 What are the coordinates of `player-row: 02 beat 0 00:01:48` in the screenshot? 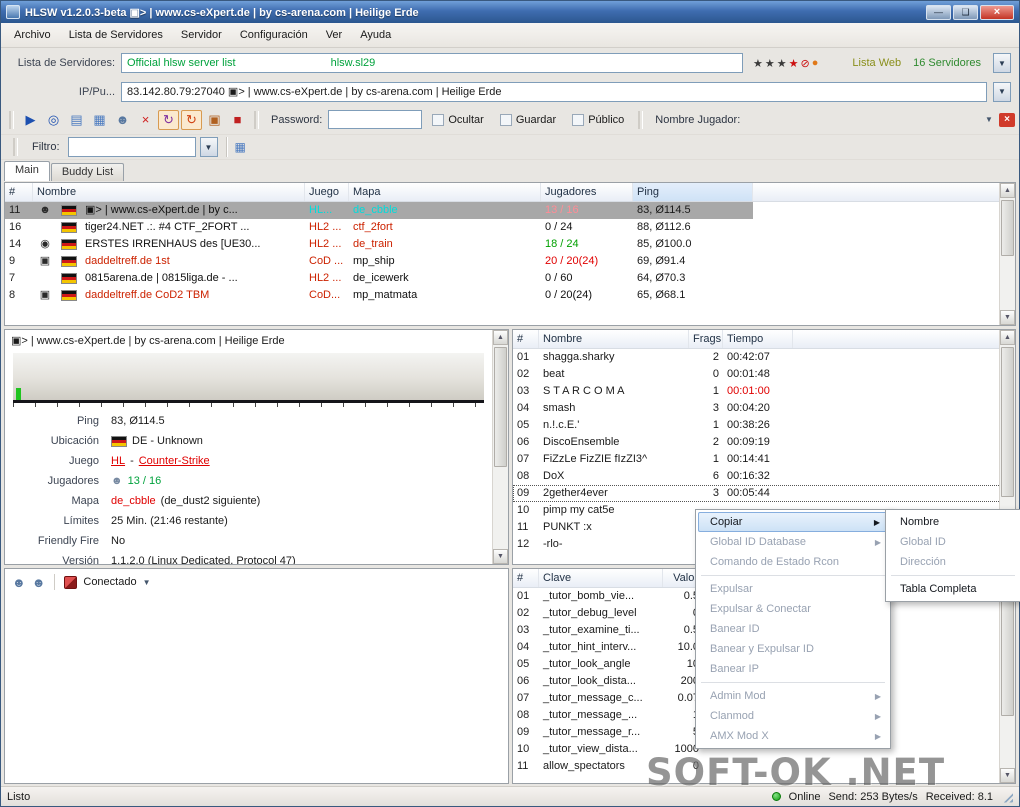 It's located at (764, 374).